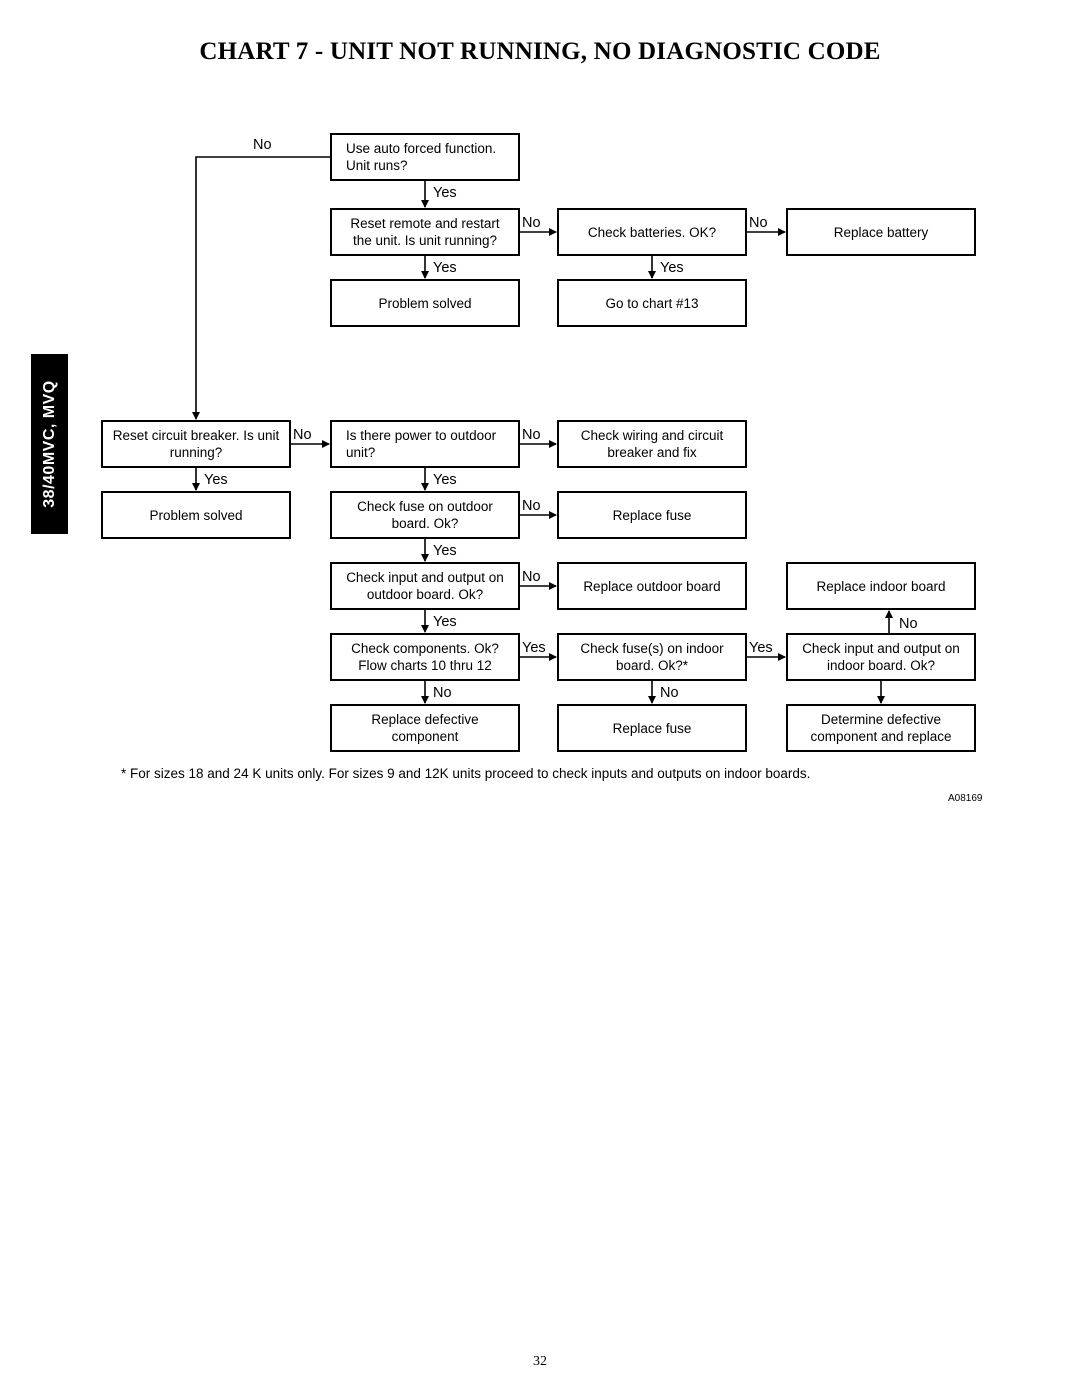 The image size is (1080, 1397). What do you see at coordinates (652, 303) in the screenshot?
I see `flow-node-go-chart-13: Go to chart #13` at bounding box center [652, 303].